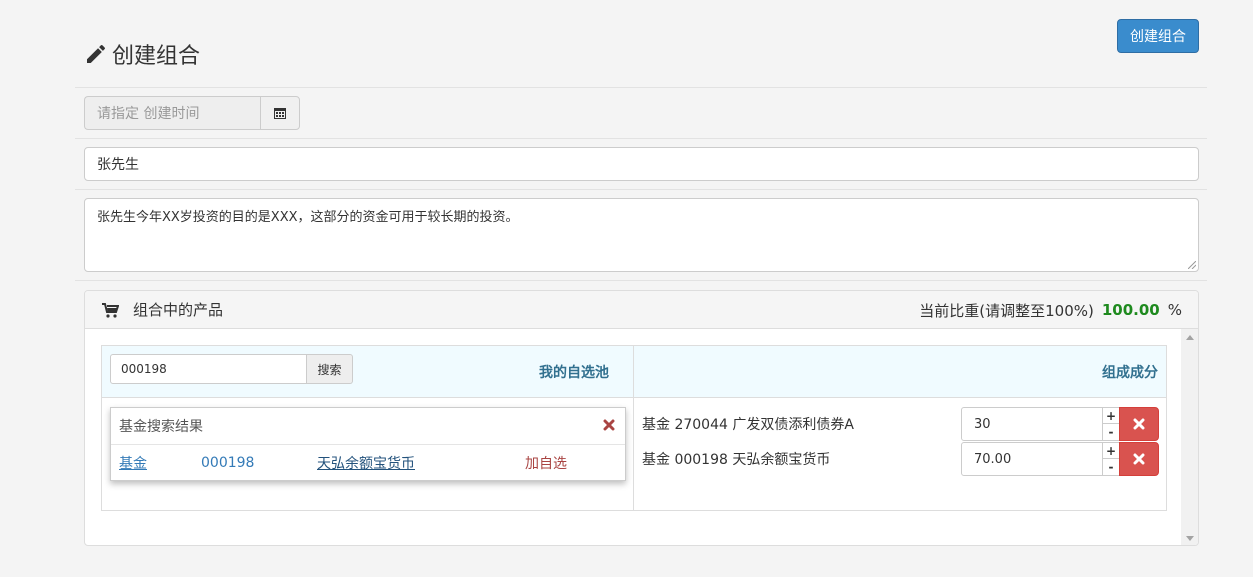  What do you see at coordinates (900, 459) in the screenshot?
I see `composition-row: 基金 000198 天弘余额宝货币 70.00 + -` at bounding box center [900, 459].